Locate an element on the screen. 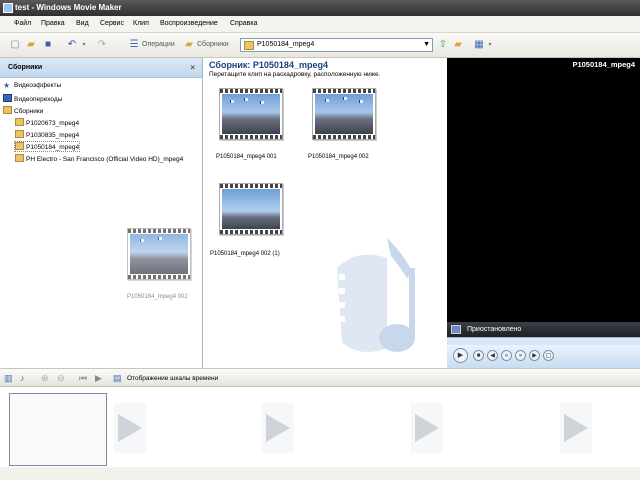 The width and height of the screenshot is (640, 480). next-frame-button: ▶ is located at coordinates (534, 355).